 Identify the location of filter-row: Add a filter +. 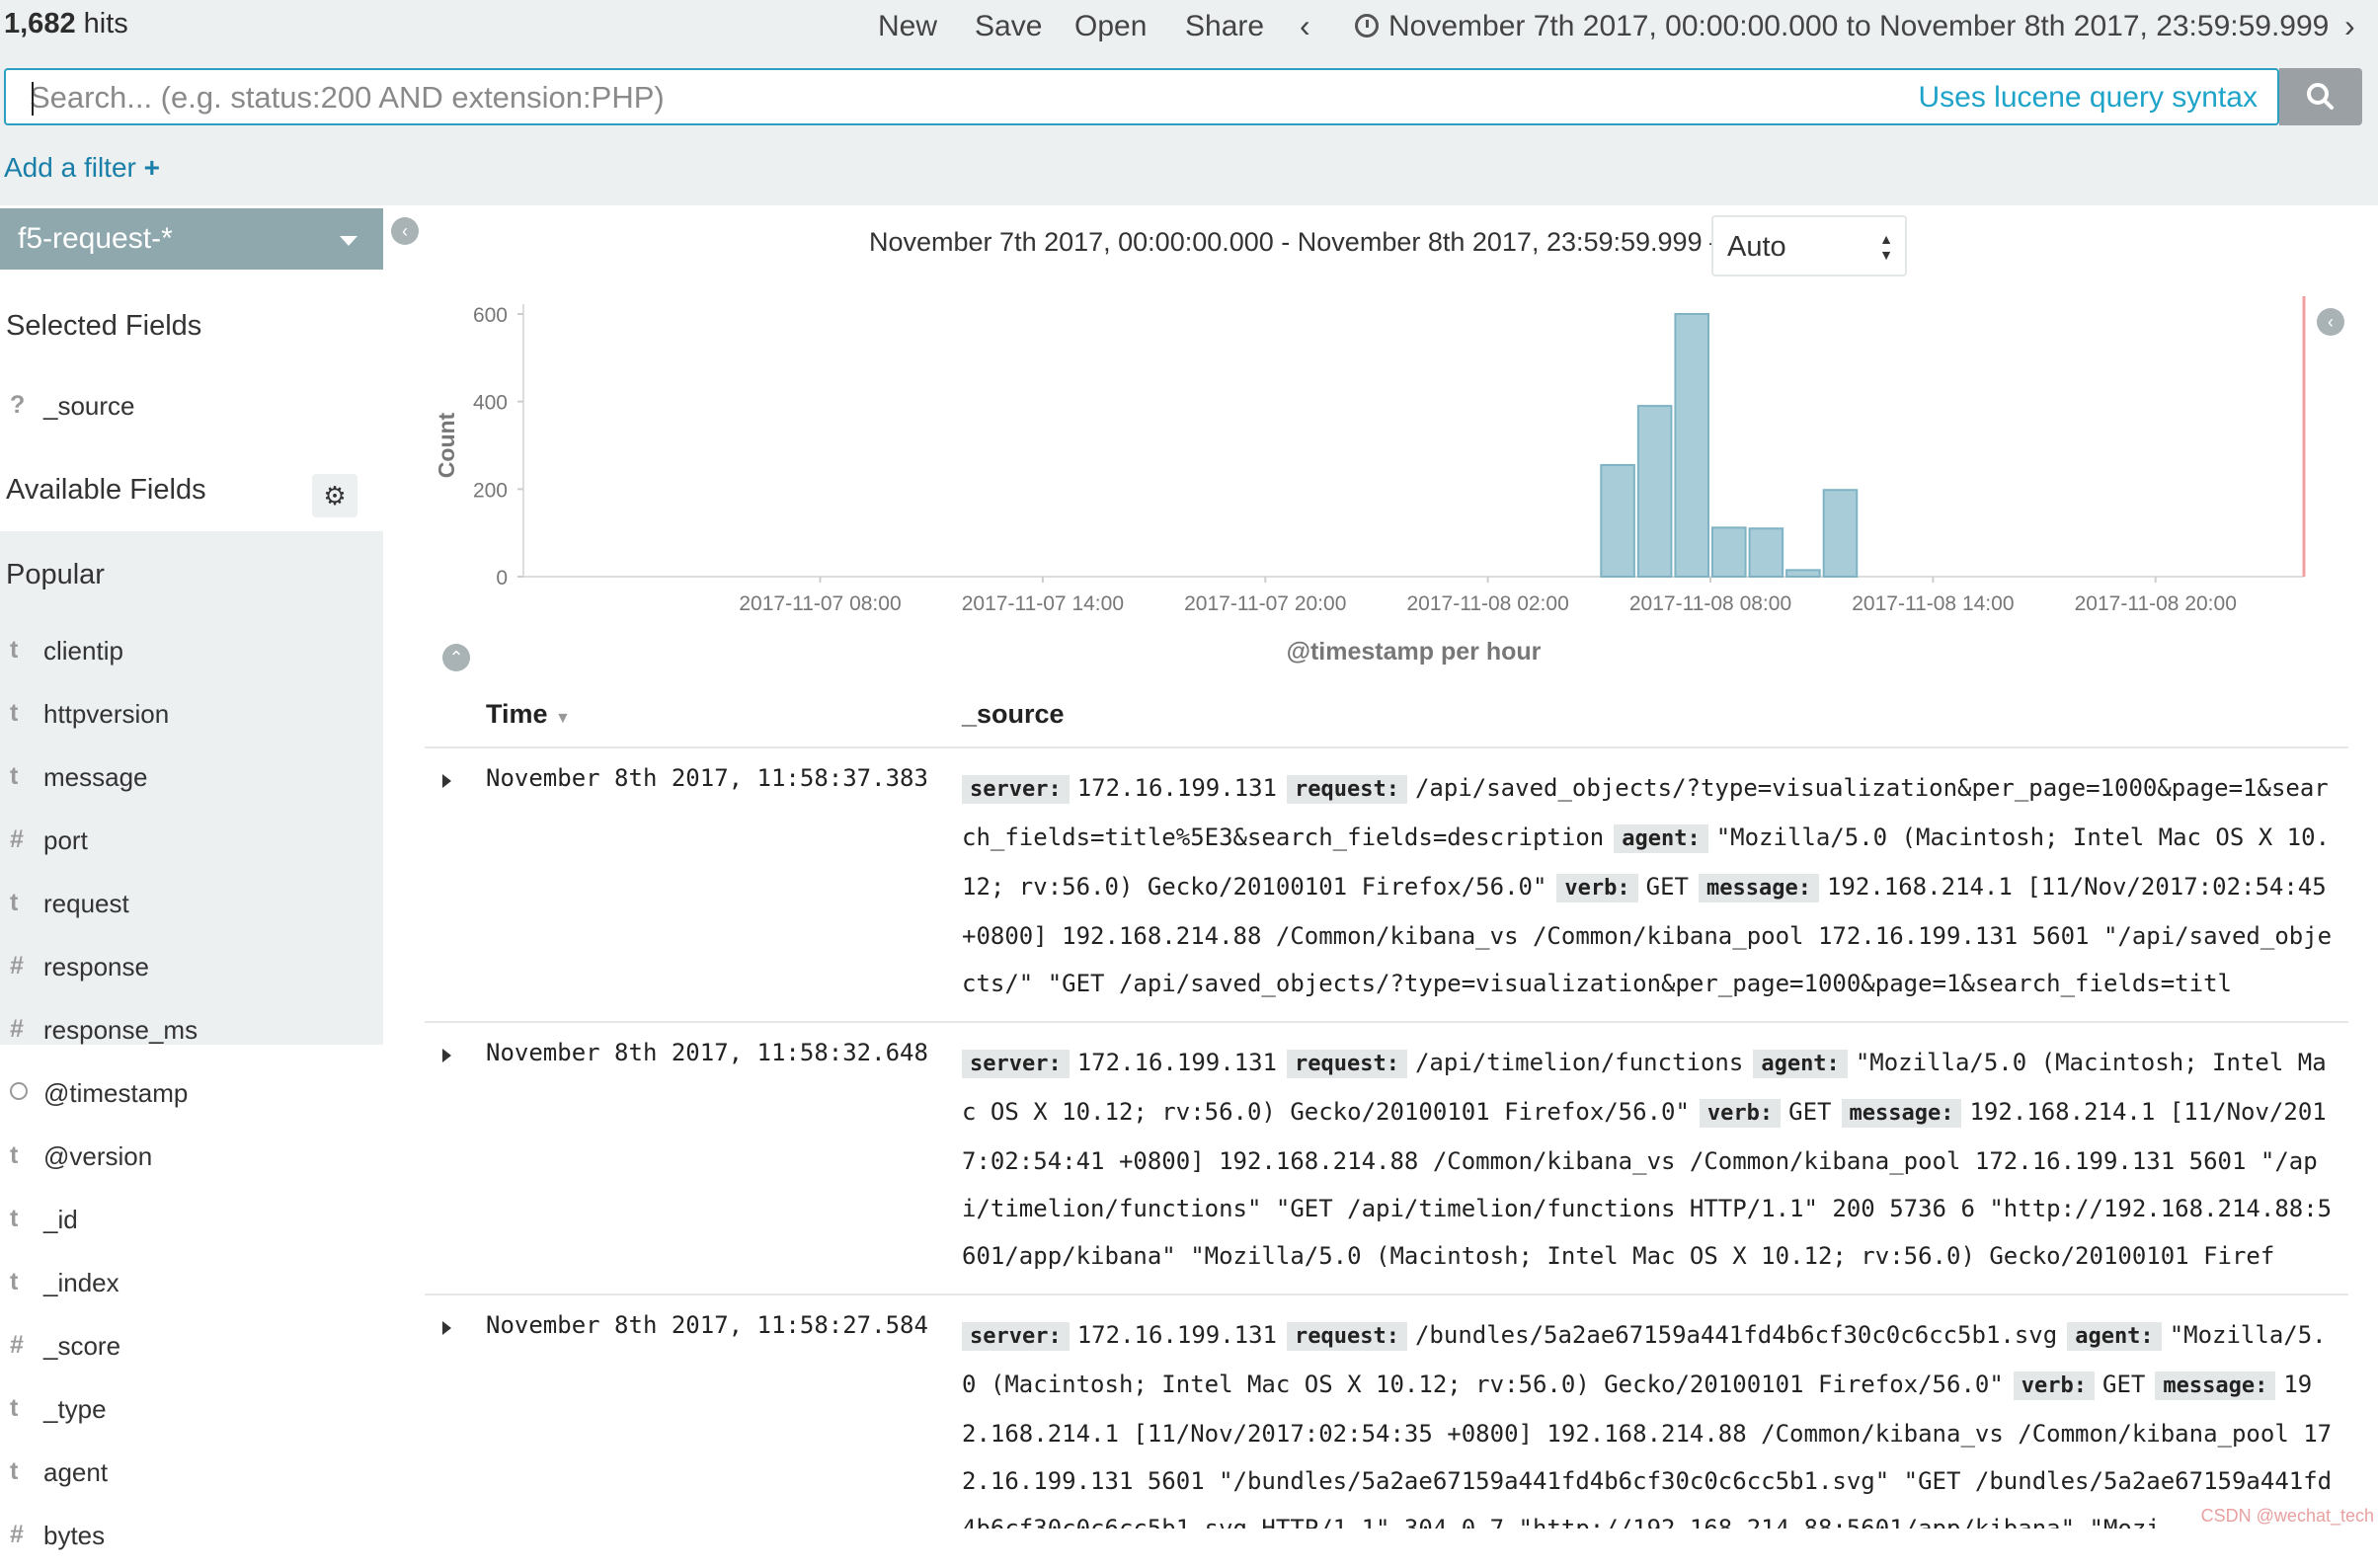
(1189, 170).